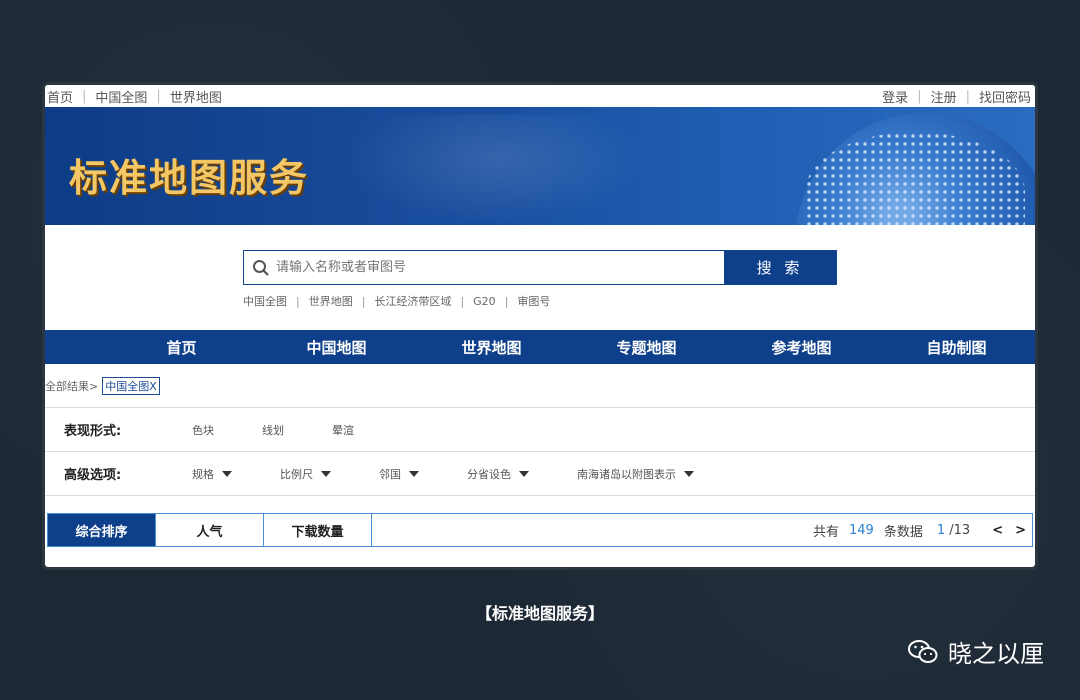  I want to click on search-section: 搜 索 中国全图| 世界地图| 长江经济带区域| G20| 审图号, so click(540, 277).